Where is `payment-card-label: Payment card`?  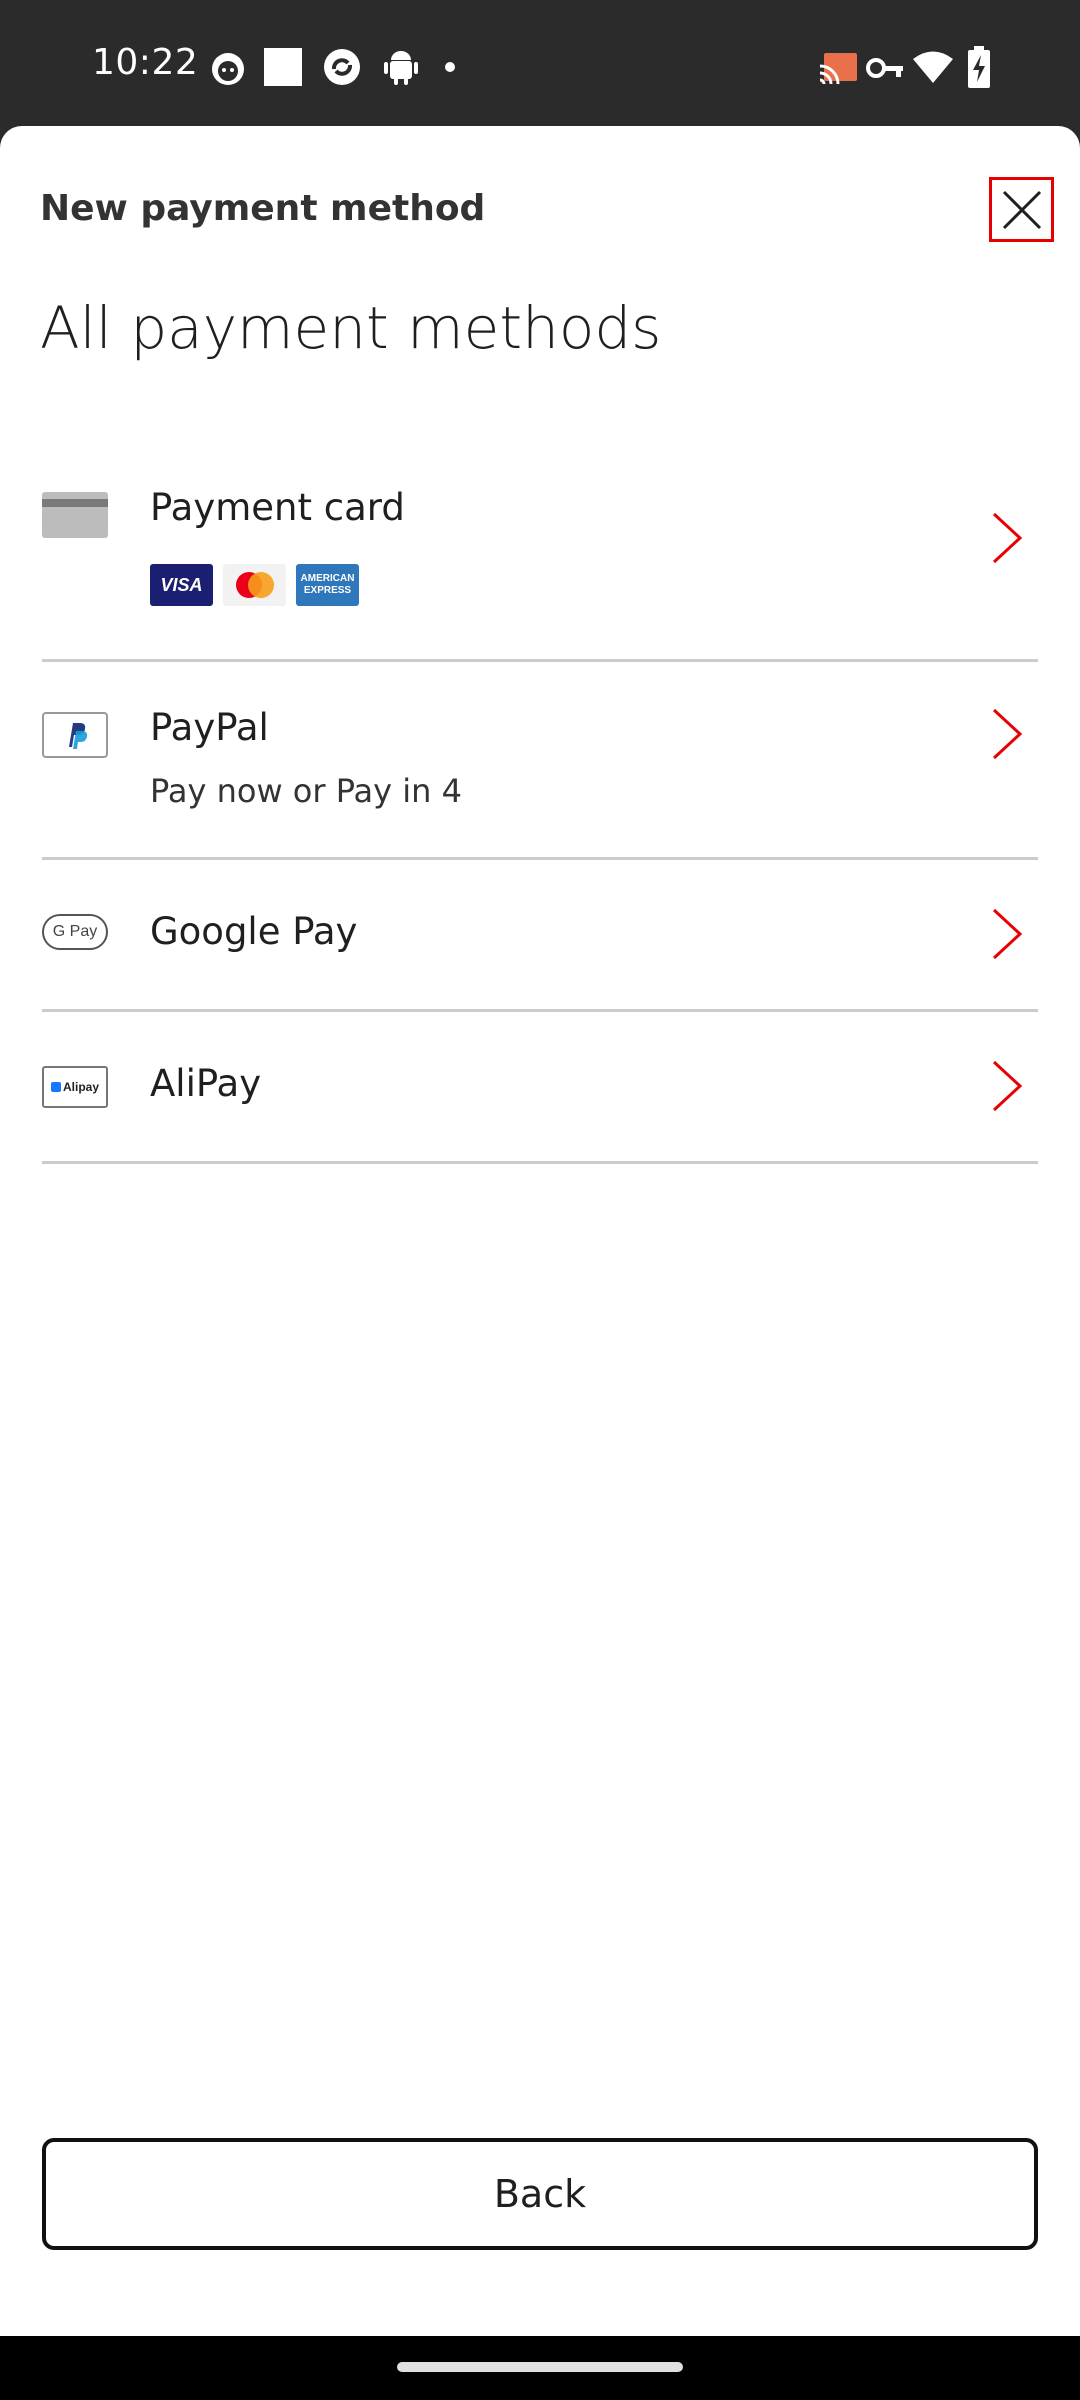
payment-card-label: Payment card is located at coordinates (277, 507).